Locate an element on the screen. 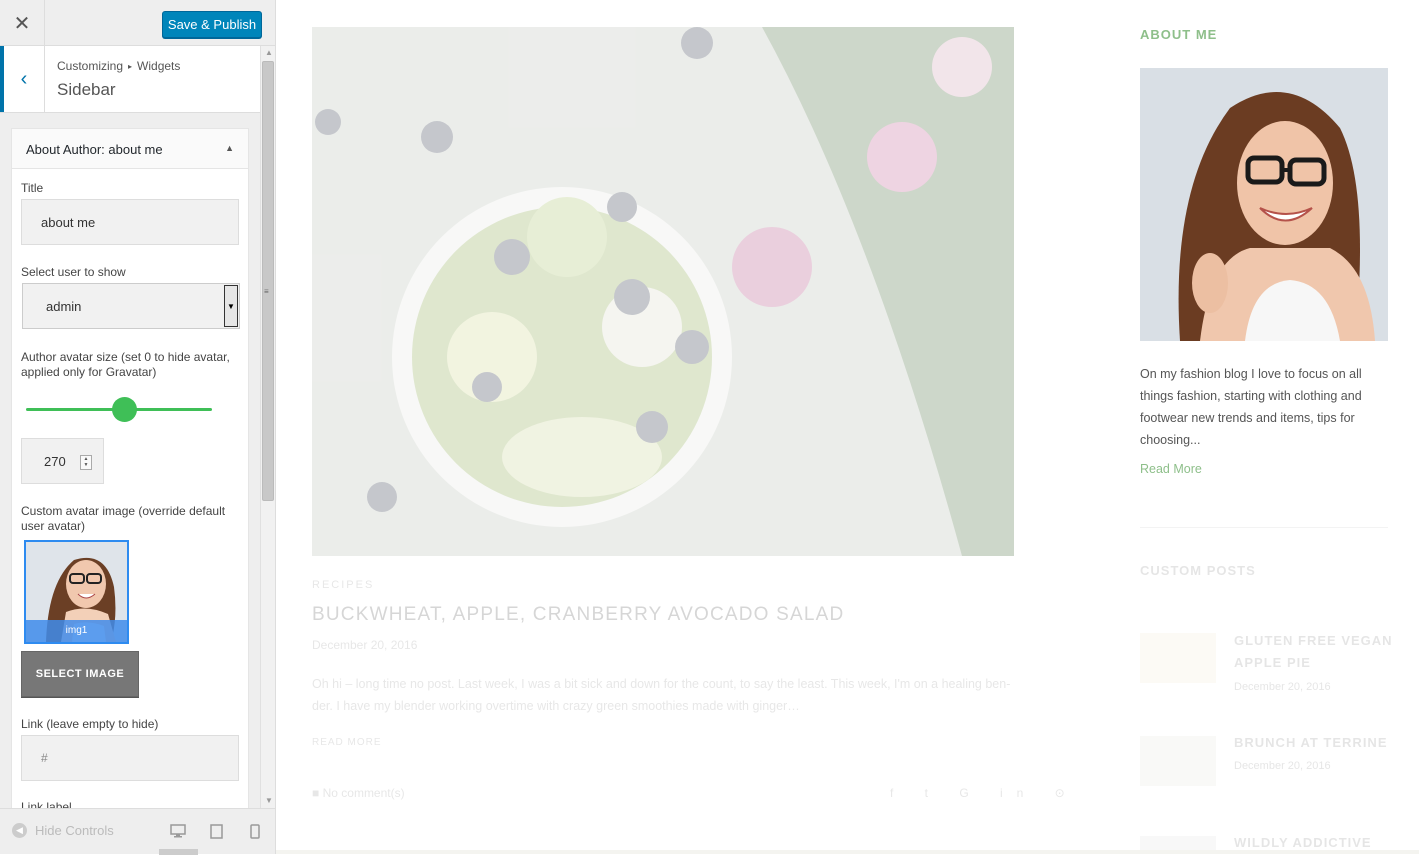  custom-post-title: BRUNCH AT TERRINE is located at coordinates (1314, 743).